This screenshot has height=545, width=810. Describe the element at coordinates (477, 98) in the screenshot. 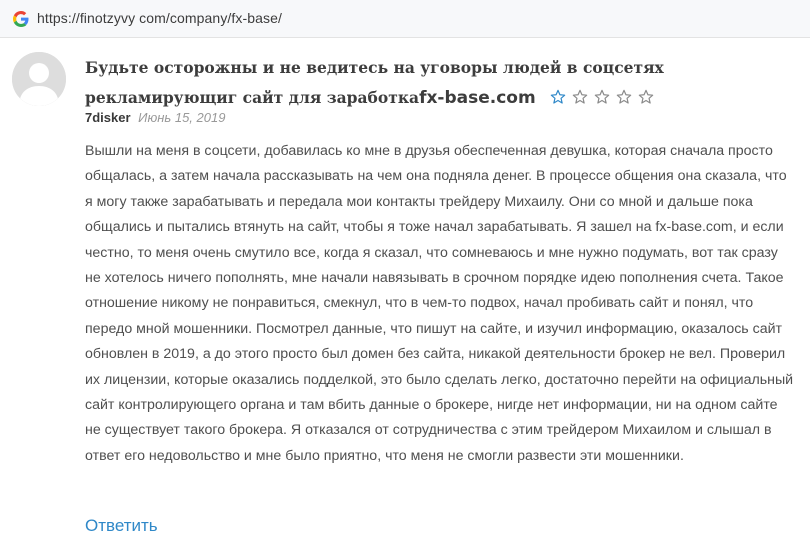

I see `review-title-domain: fx-base.com` at that location.